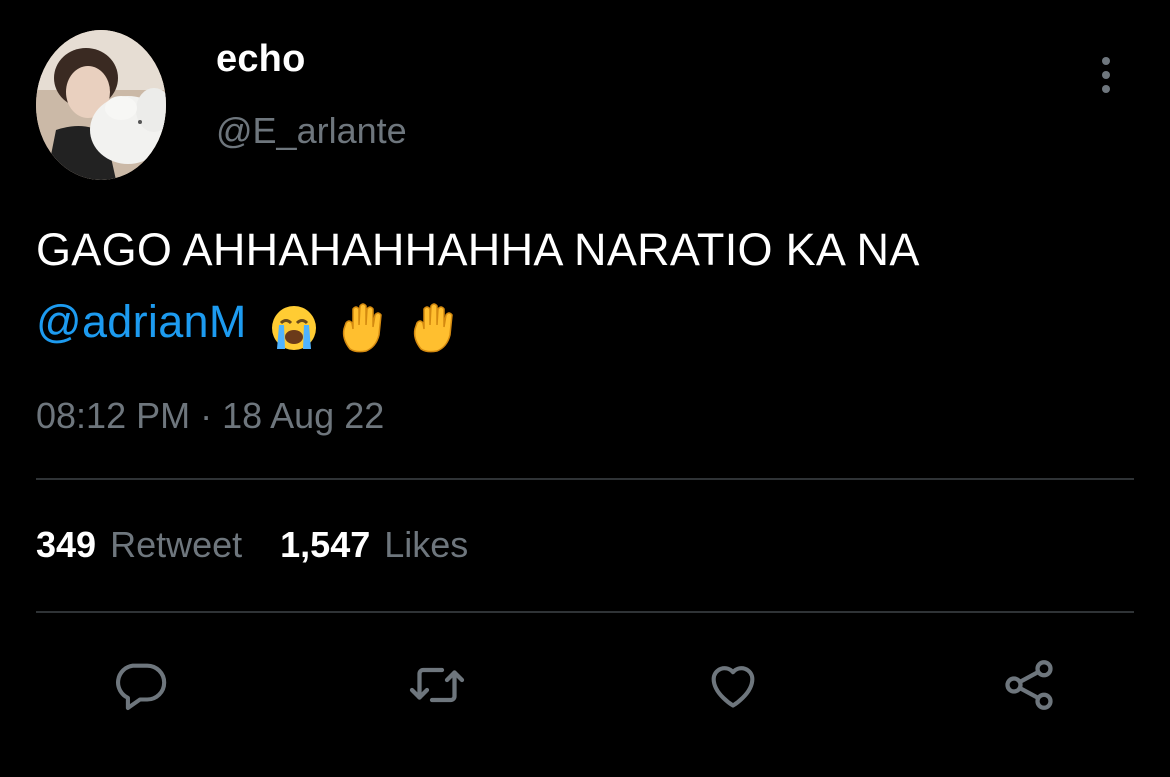 This screenshot has height=777, width=1170. I want to click on avatar, so click(101, 105).